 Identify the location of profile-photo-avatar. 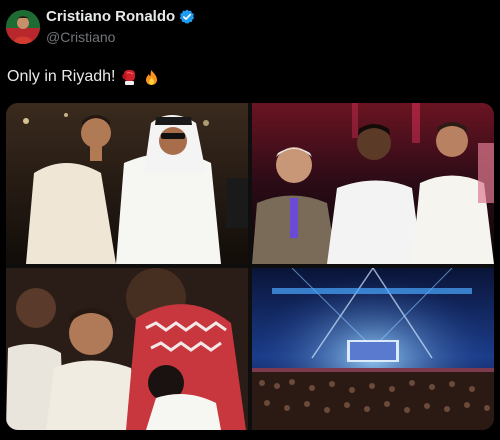
(23, 27).